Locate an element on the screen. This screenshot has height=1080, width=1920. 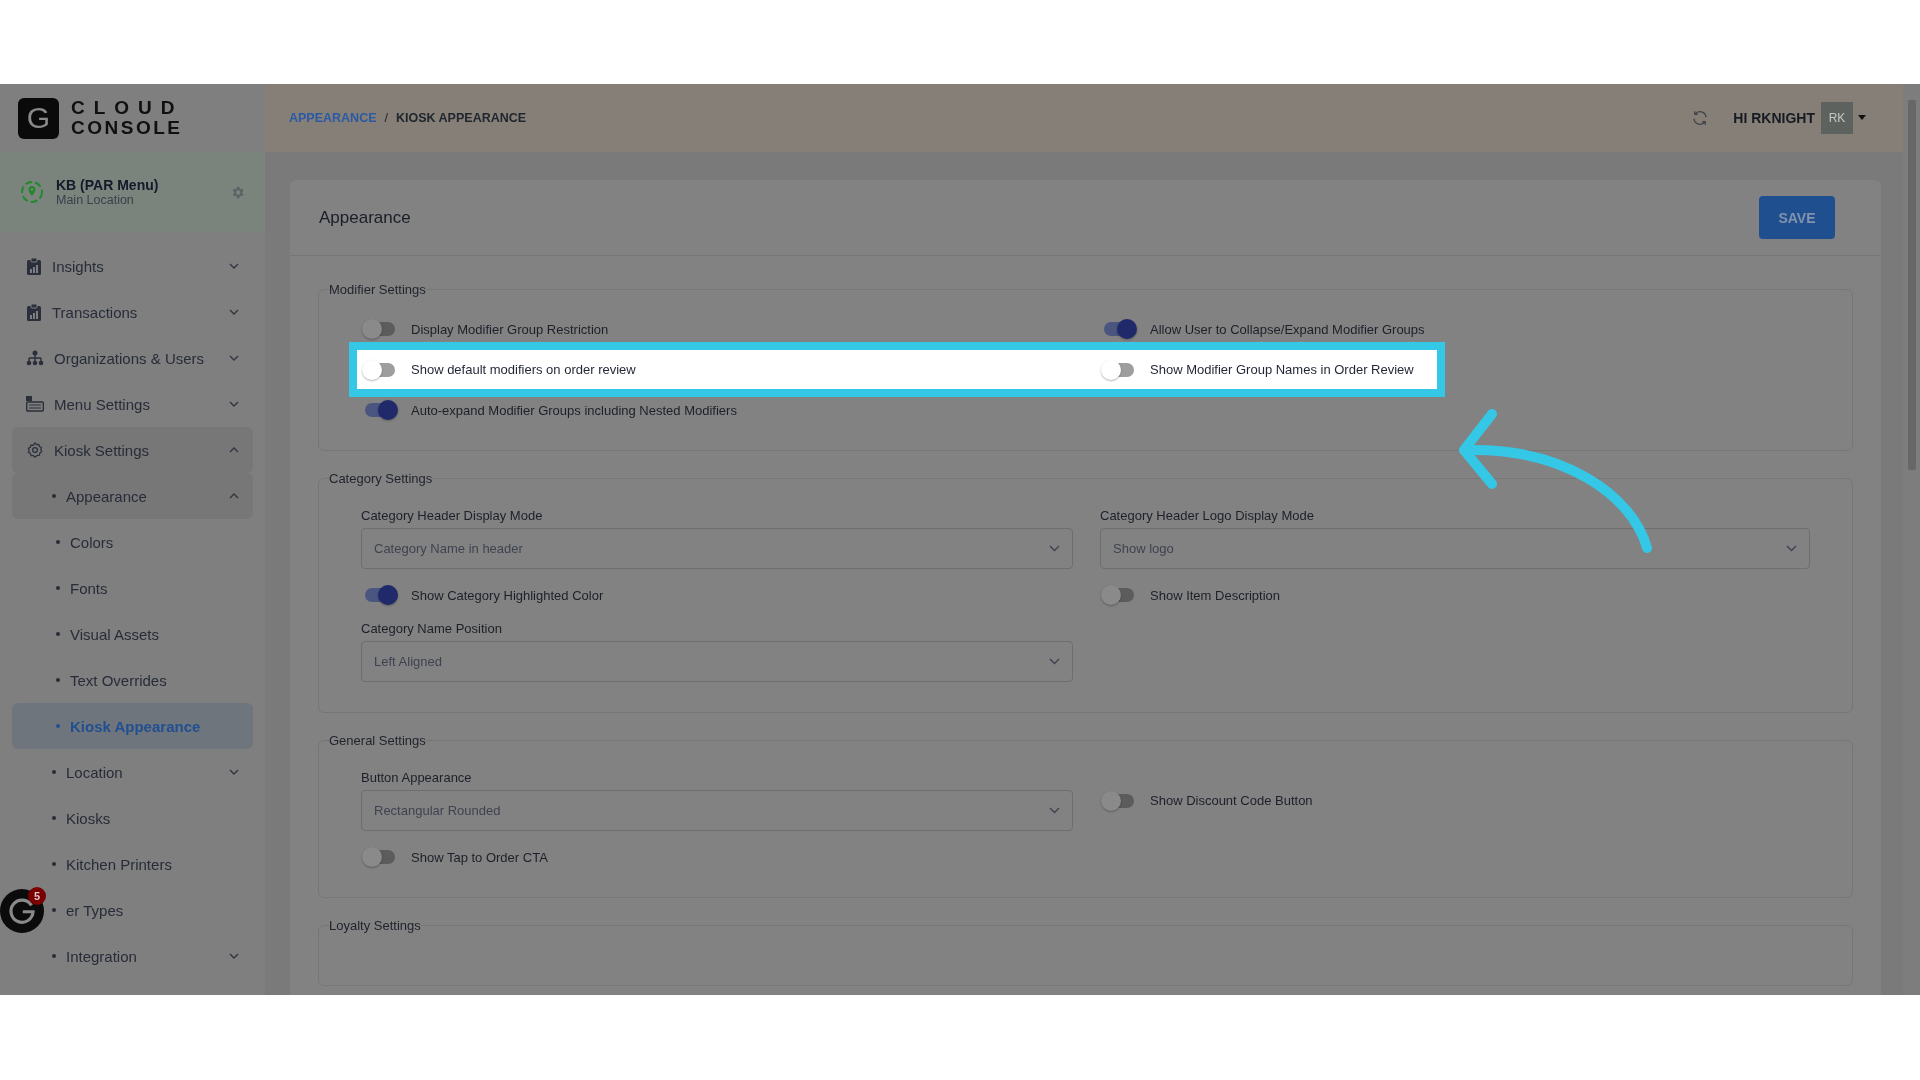
sidebar-item: Location is located at coordinates (132, 772).